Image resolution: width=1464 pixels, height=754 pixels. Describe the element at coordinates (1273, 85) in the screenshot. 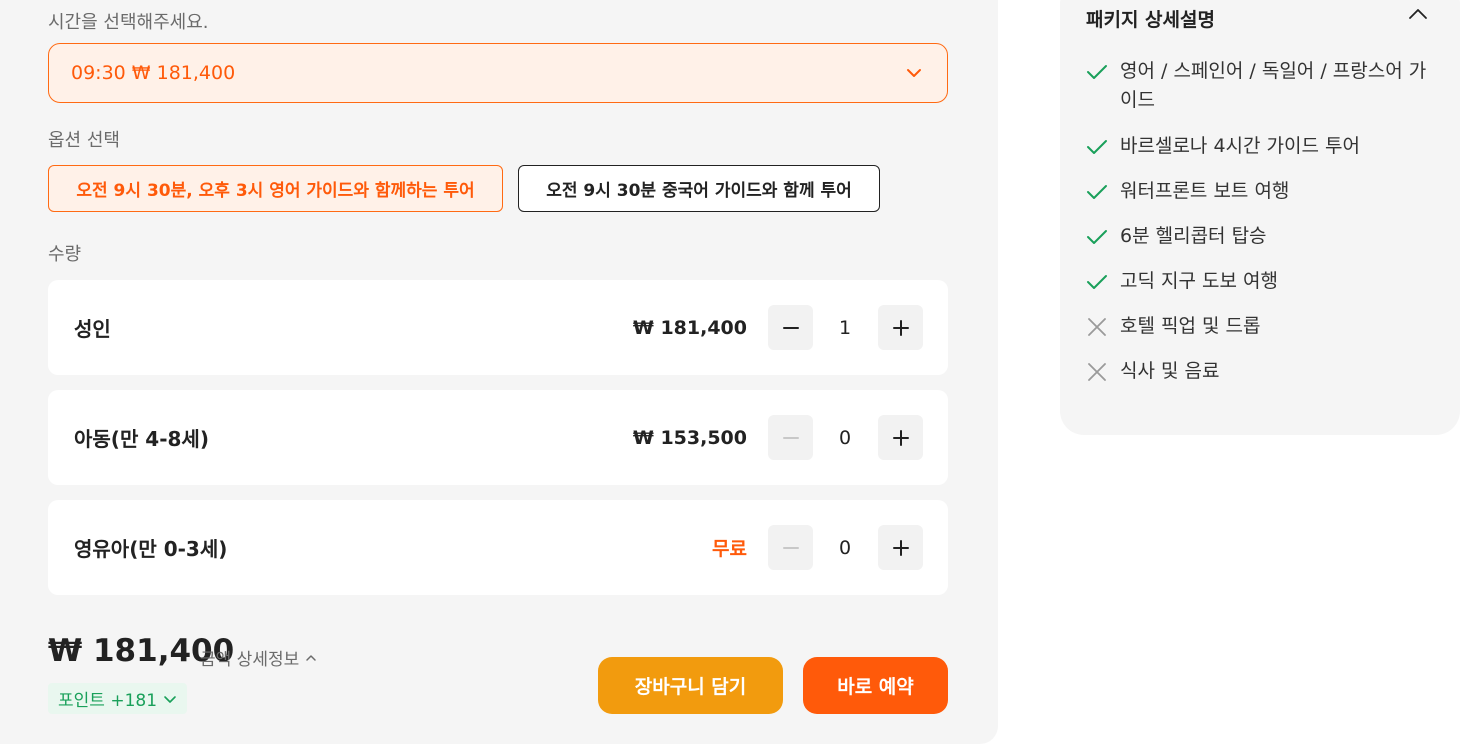

I see `package-feature-text: 영어 / 스페인어 / 독일어 / 프랑스어 가이드` at that location.